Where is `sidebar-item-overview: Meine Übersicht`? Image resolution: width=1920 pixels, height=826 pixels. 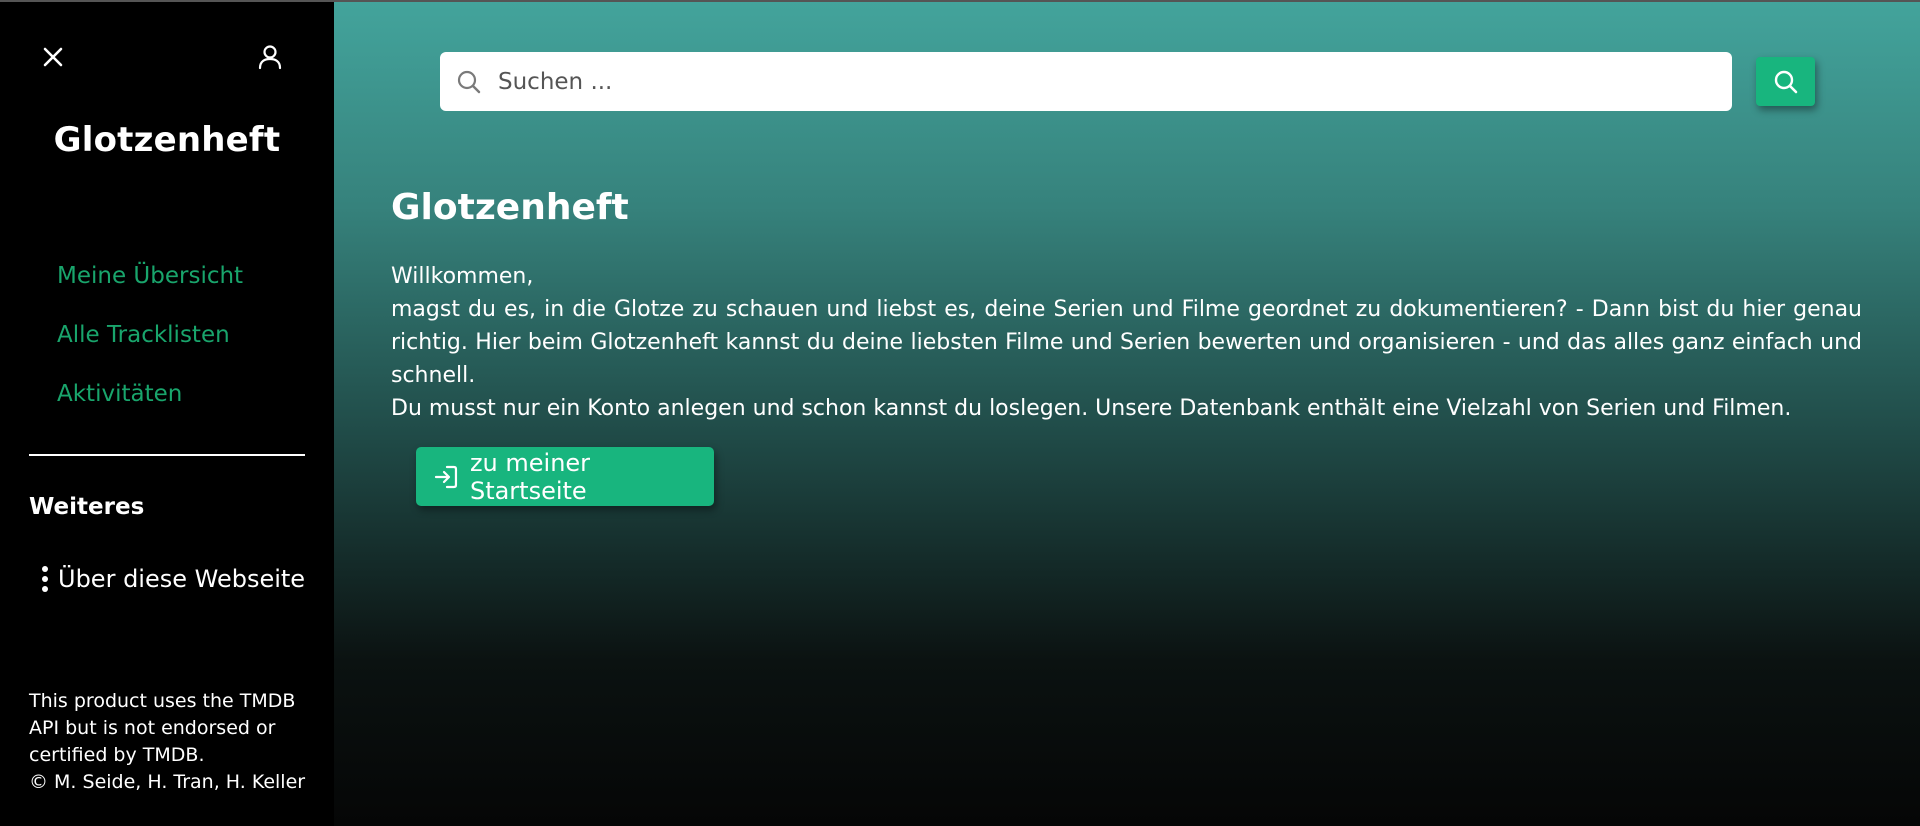
sidebar-item-overview: Meine Übersicht is located at coordinates (150, 287).